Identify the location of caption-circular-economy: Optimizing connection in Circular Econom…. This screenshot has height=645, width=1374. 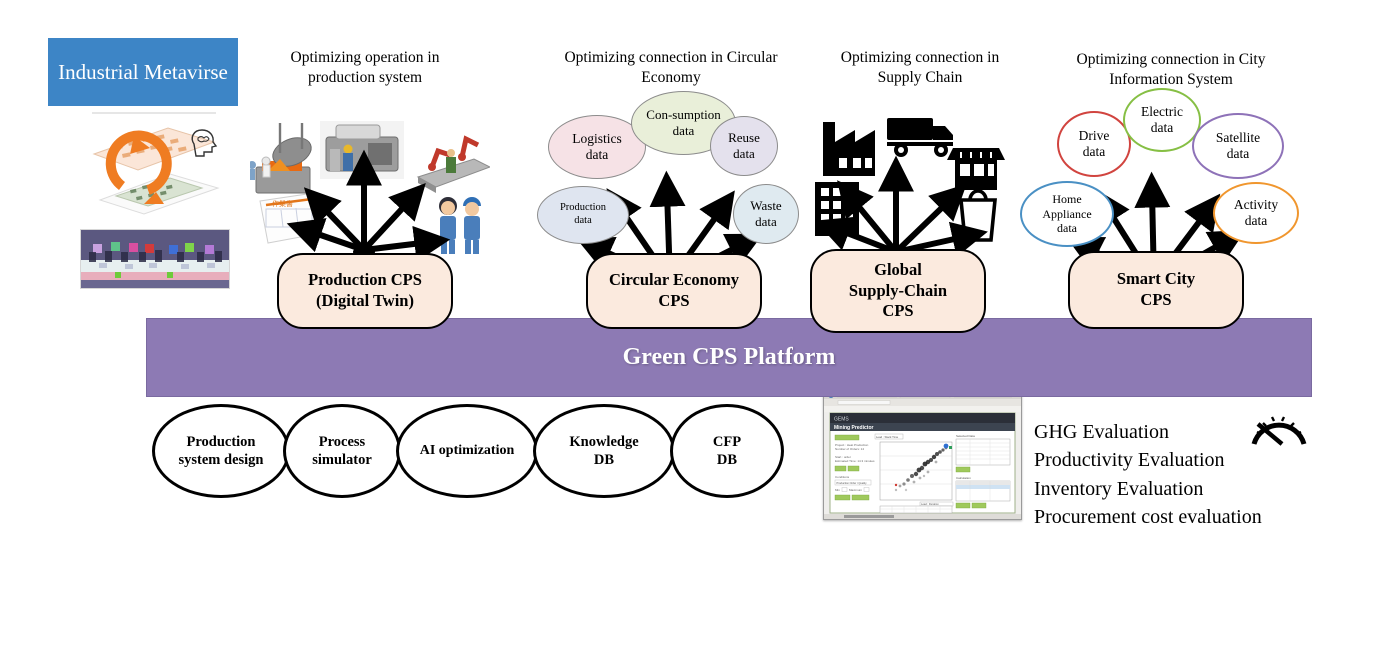
(671, 68).